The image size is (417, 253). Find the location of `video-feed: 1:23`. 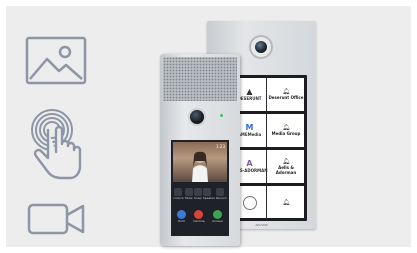

video-feed: 1:23 is located at coordinates (200, 162).